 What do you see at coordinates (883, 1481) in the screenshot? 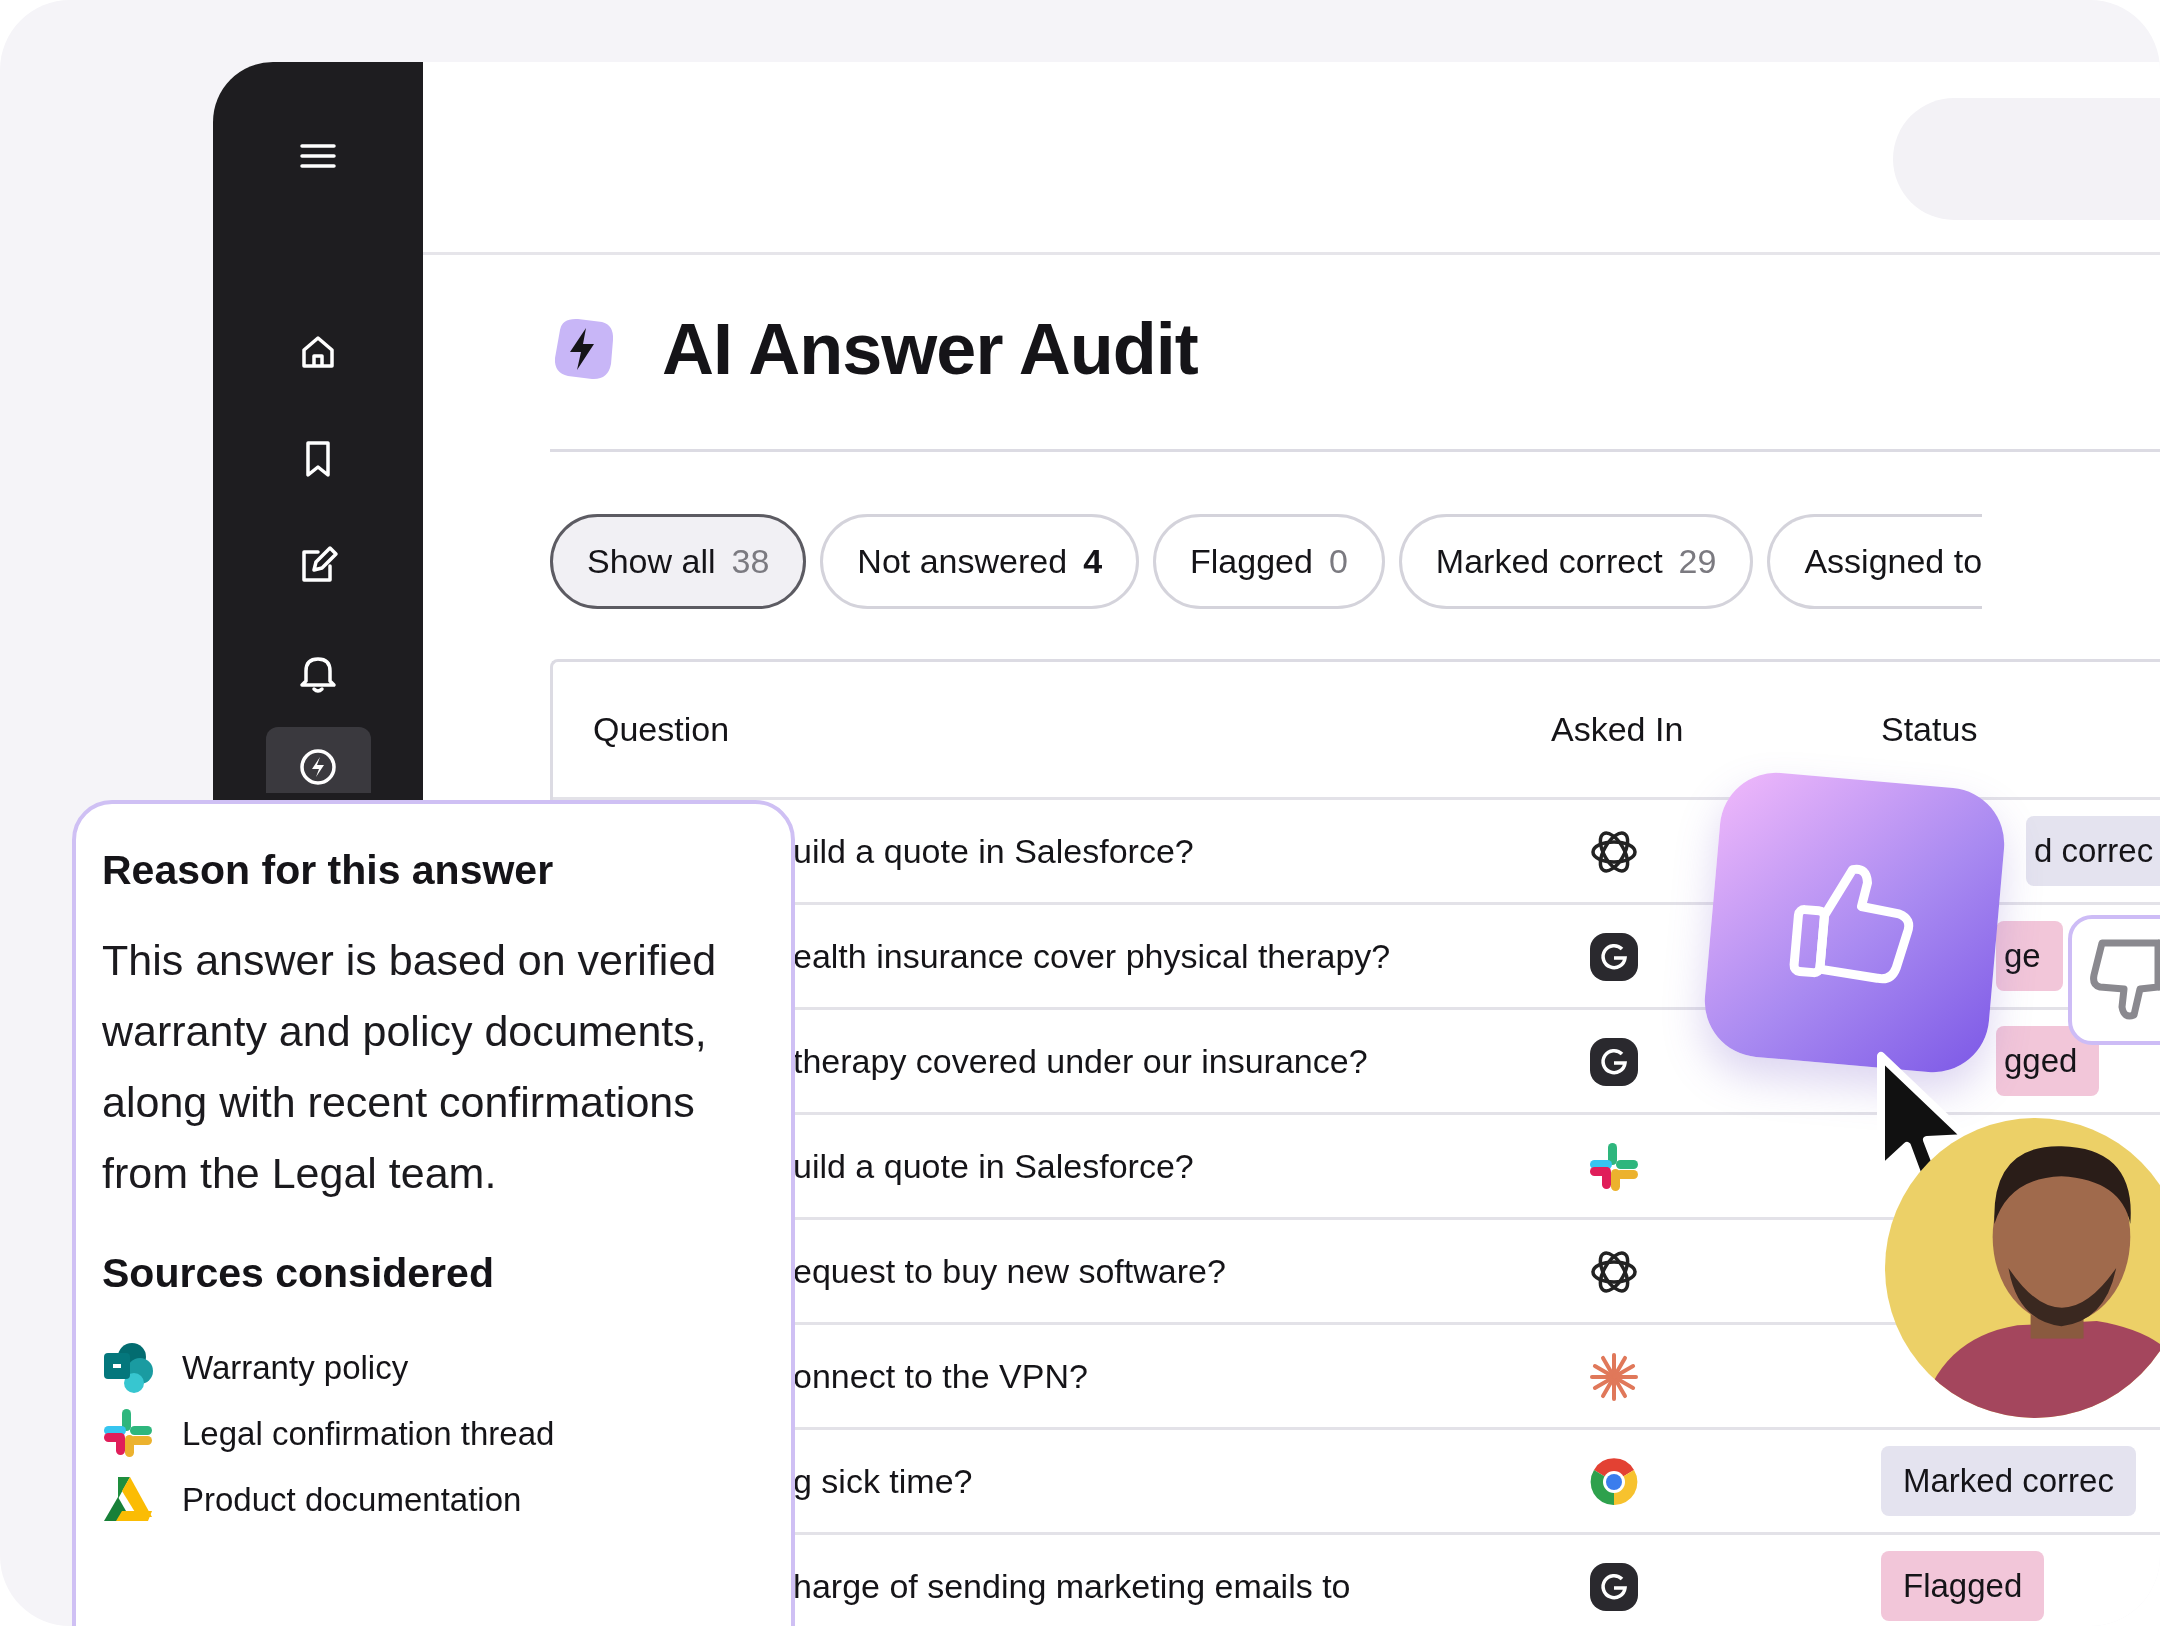
I see `question-cell-text: g sick time?` at bounding box center [883, 1481].